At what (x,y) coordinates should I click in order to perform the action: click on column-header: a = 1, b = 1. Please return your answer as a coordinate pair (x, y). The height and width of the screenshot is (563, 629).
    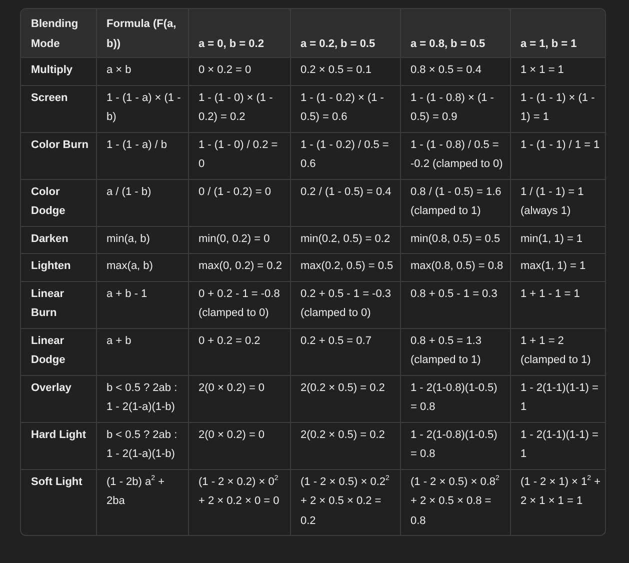
    Looking at the image, I should click on (557, 33).